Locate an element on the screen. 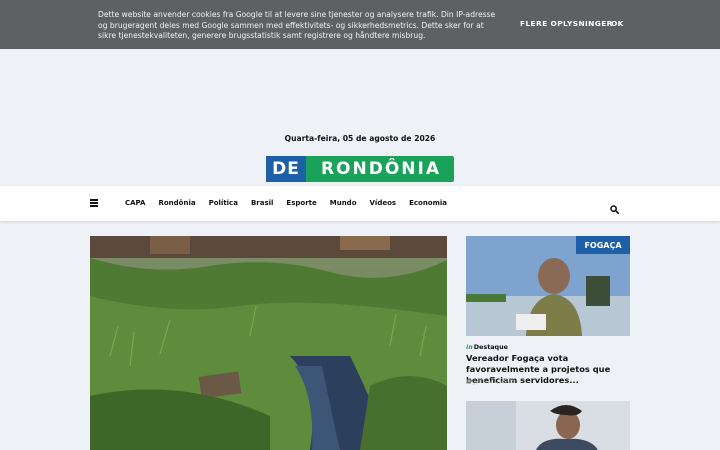 This screenshot has width=720, height=450. logo-prefix: DE is located at coordinates (286, 169).